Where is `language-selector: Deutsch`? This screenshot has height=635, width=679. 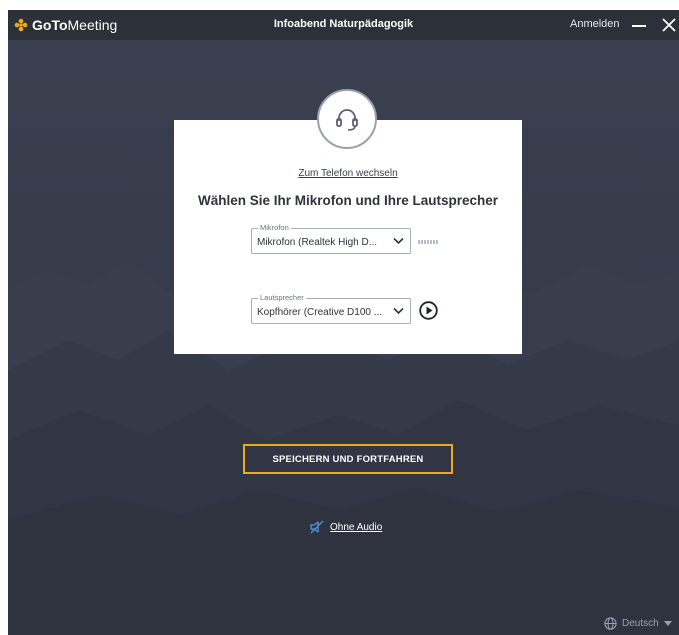 language-selector: Deutsch is located at coordinates (638, 623).